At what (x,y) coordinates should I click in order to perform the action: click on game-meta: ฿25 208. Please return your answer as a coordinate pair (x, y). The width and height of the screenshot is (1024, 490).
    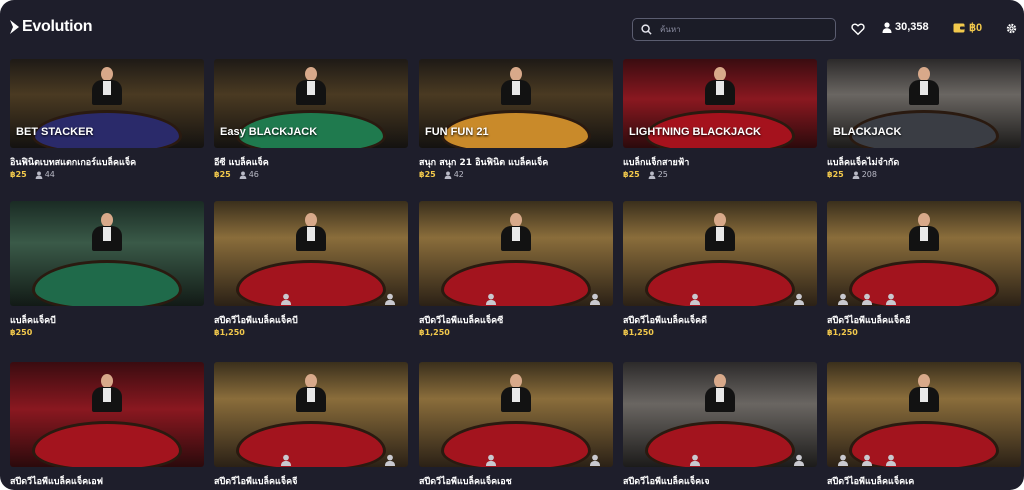
    Looking at the image, I should click on (852, 174).